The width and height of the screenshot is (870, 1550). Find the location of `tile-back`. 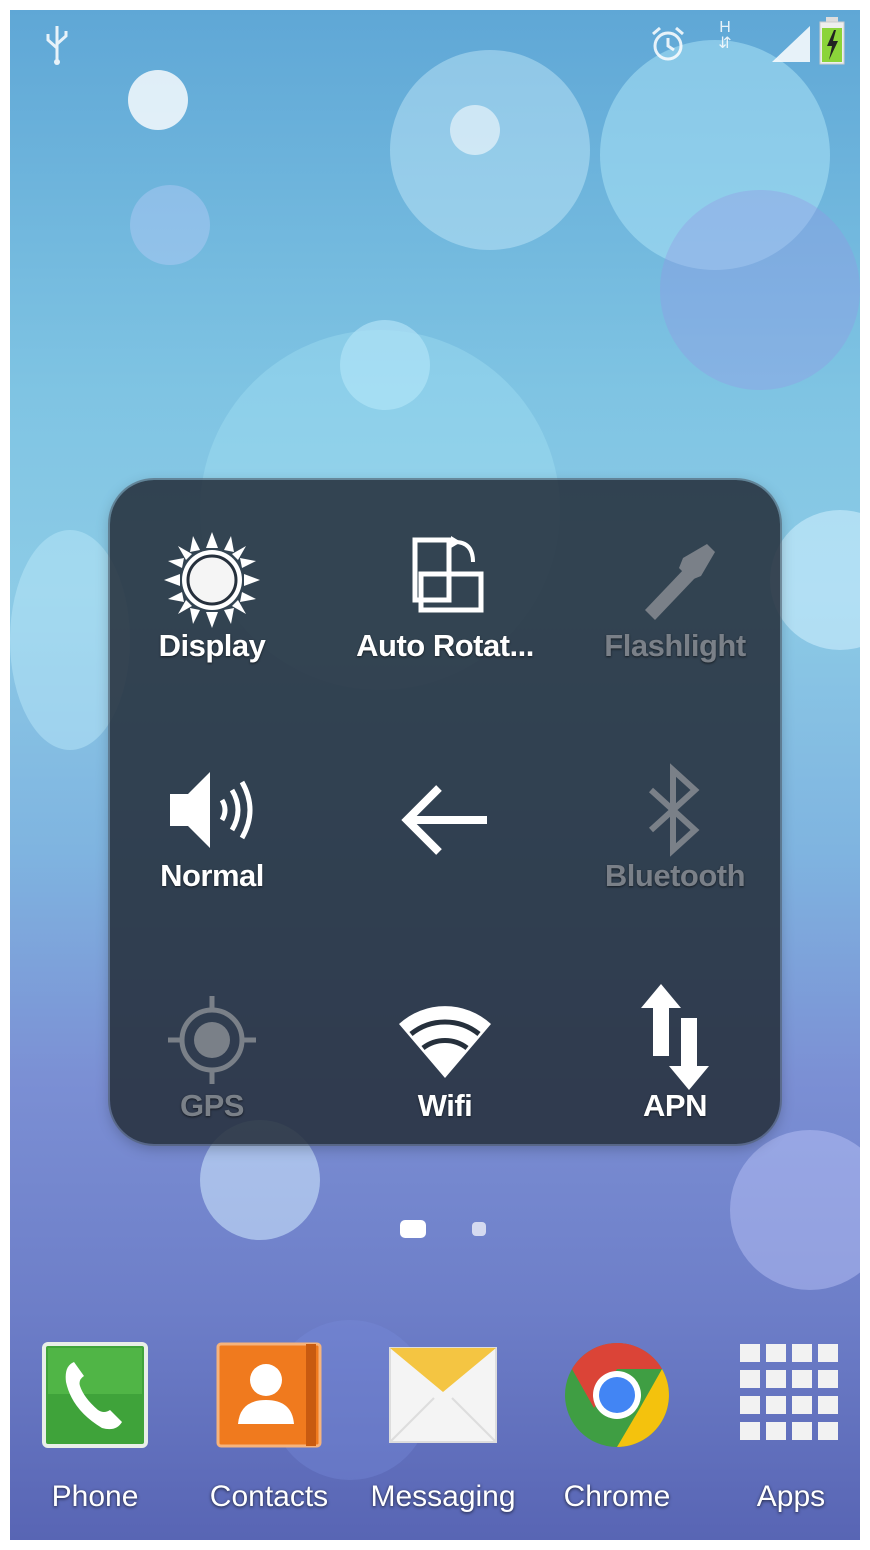

tile-back is located at coordinates (445, 830).